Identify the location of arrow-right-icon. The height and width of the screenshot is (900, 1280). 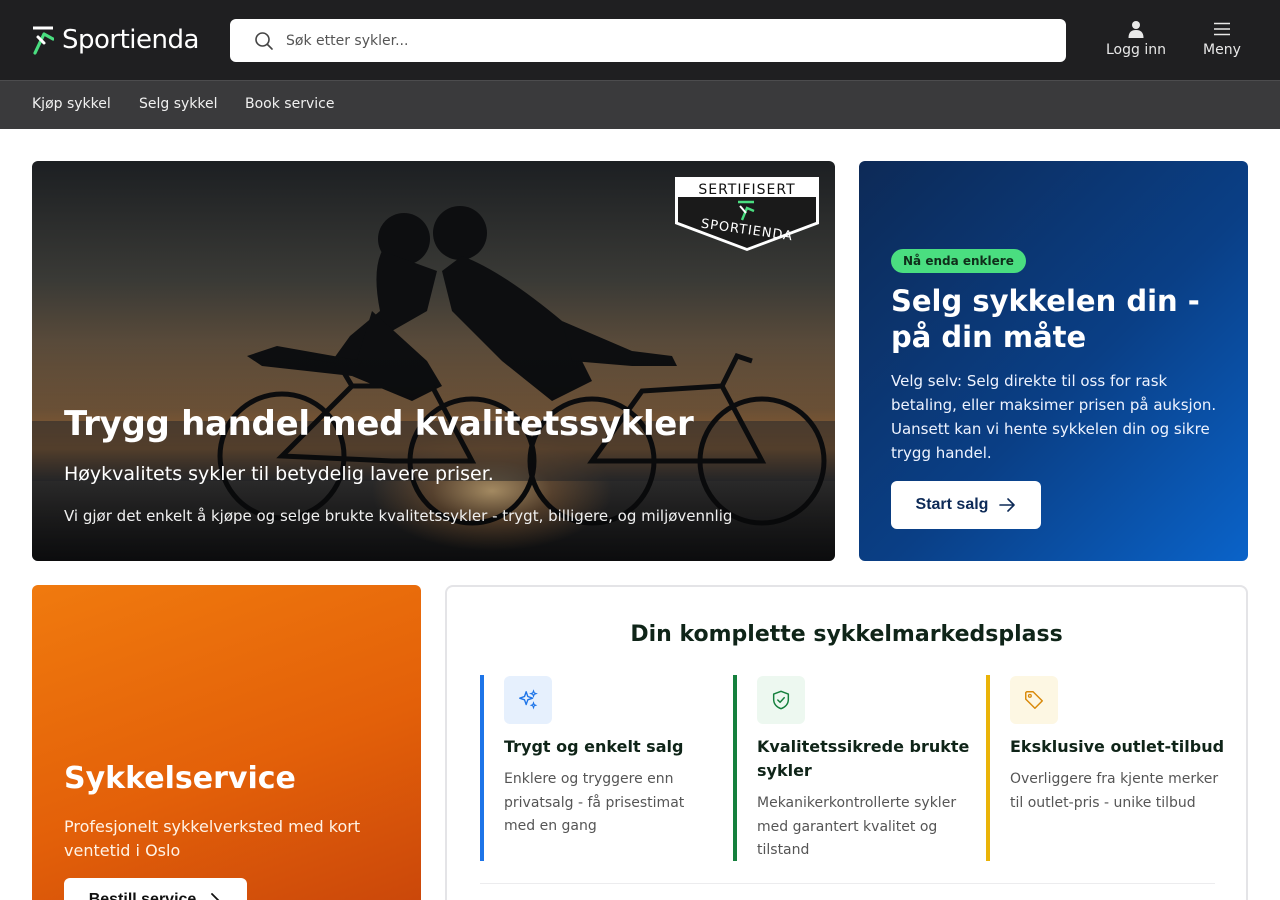
(1007, 505).